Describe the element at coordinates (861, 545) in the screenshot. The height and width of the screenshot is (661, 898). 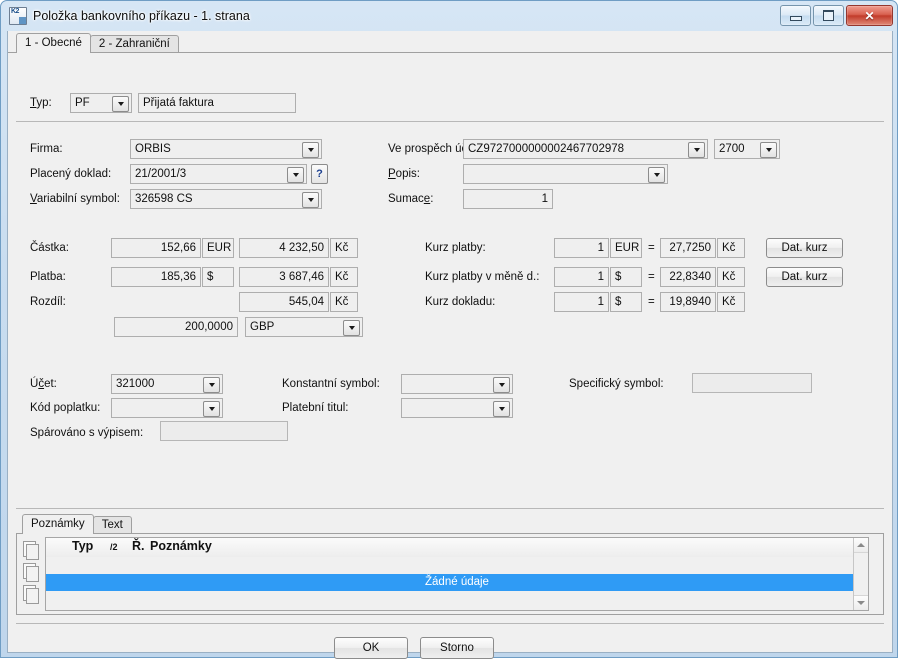
I see `scroll-up-icon` at that location.